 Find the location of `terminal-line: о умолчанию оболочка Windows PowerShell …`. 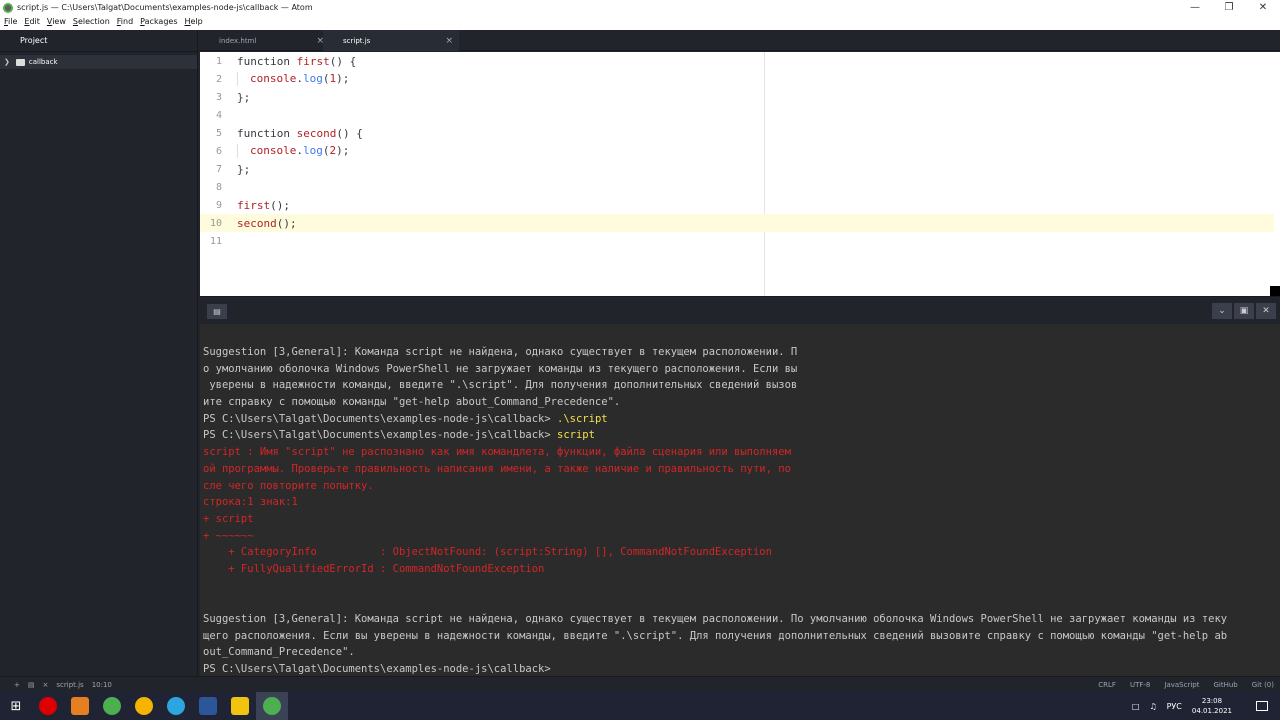

terminal-line: о умолчанию оболочка Windows PowerShell … is located at coordinates (500, 368).